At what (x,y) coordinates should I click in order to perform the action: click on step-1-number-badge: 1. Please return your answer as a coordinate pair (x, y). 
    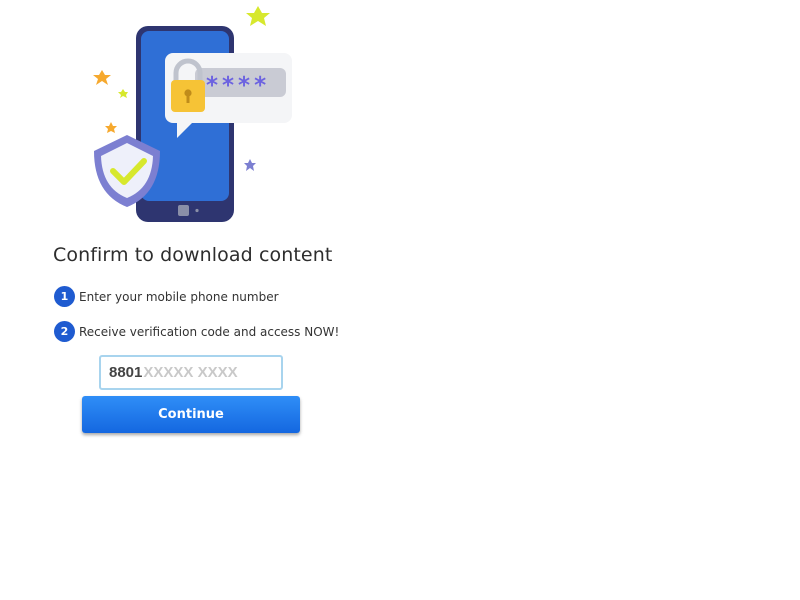
    Looking at the image, I should click on (64, 296).